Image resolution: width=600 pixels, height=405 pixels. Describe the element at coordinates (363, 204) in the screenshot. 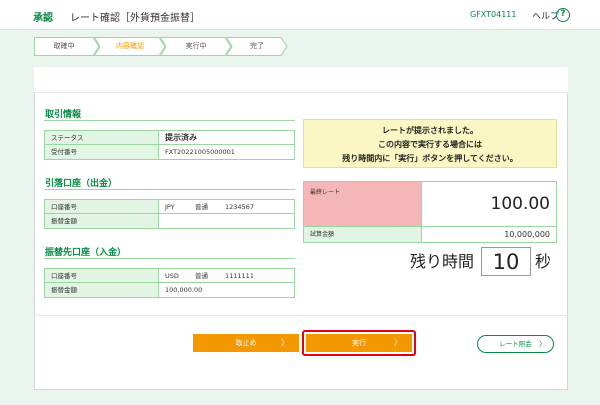

I see `final-rate-label: 最終レート` at that location.